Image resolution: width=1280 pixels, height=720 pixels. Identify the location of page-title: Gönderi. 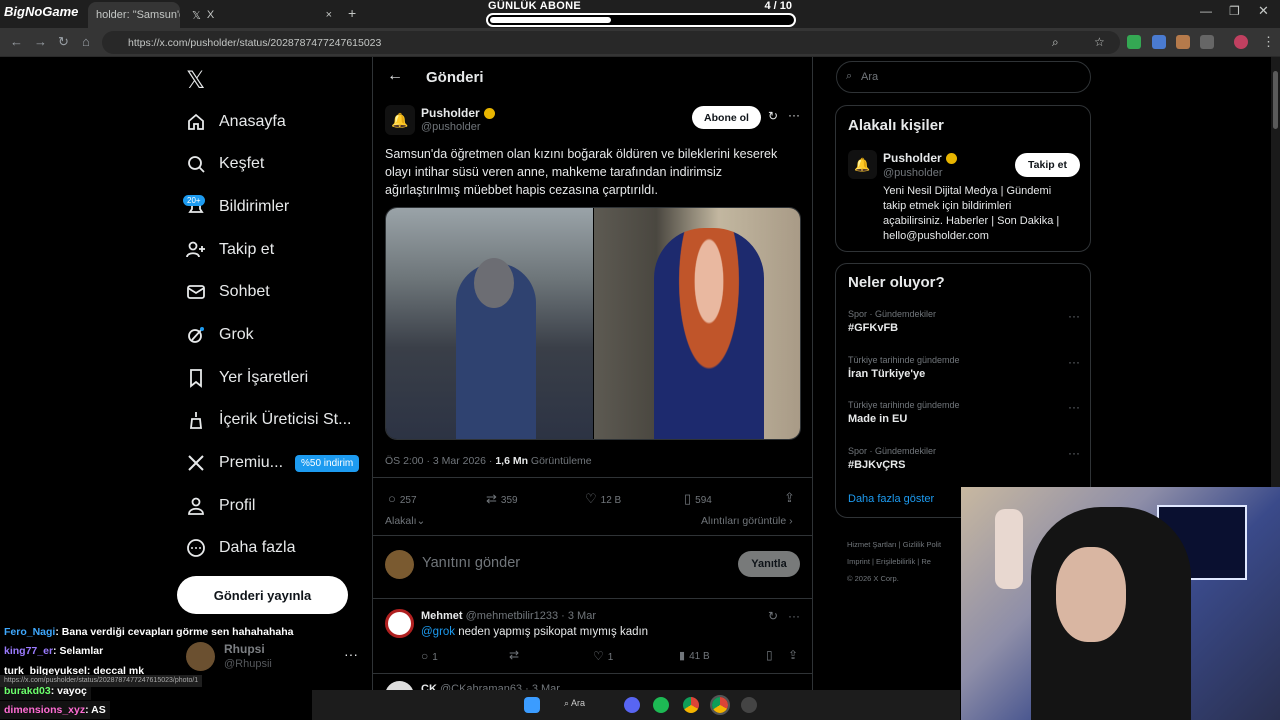
(455, 77).